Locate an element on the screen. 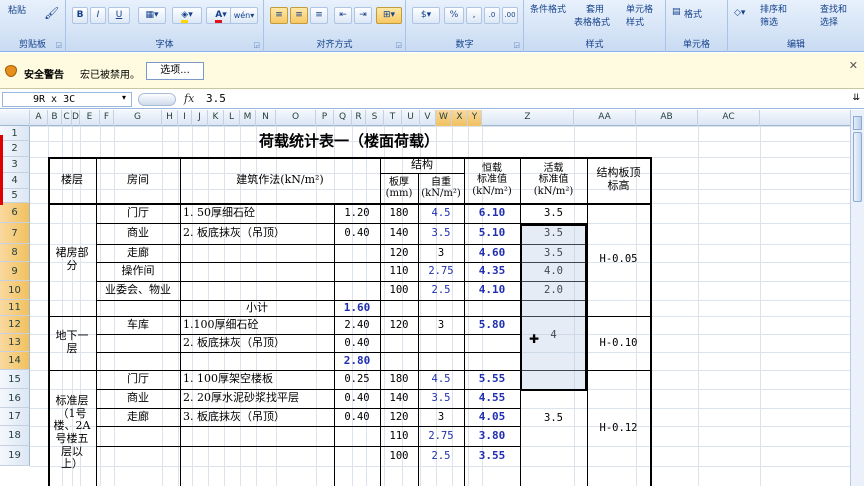 This screenshot has height=486, width=864. decrease-decimal-button: .00 is located at coordinates (510, 15).